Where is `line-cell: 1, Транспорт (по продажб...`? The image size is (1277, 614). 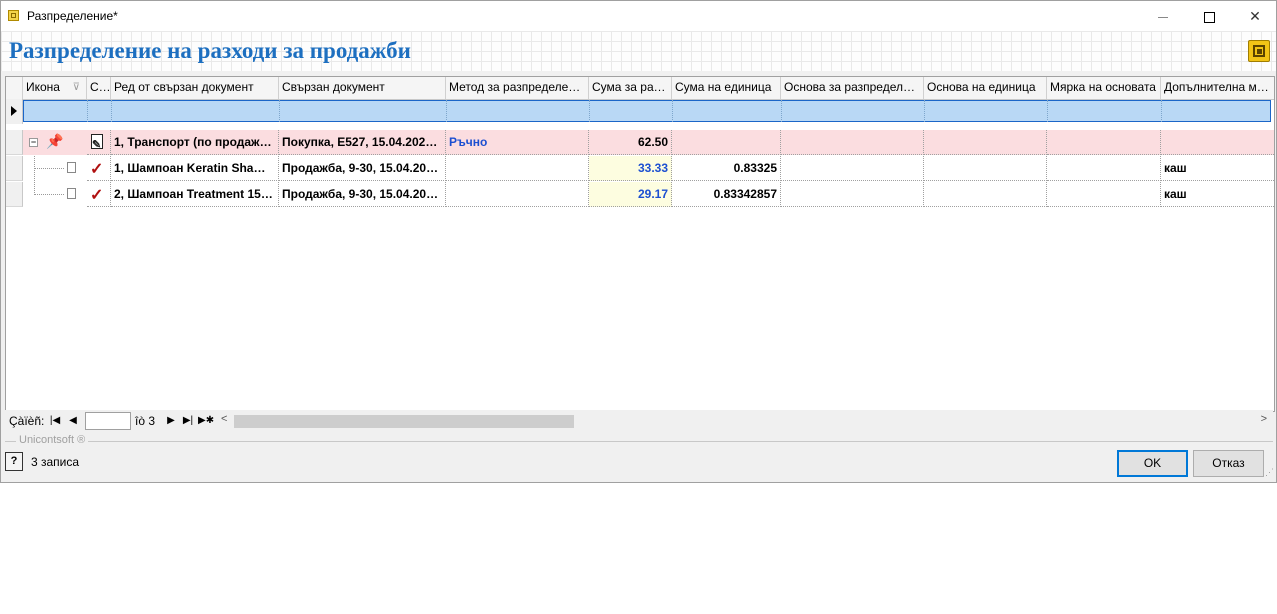 line-cell: 1, Транспорт (по продажб... is located at coordinates (195, 142).